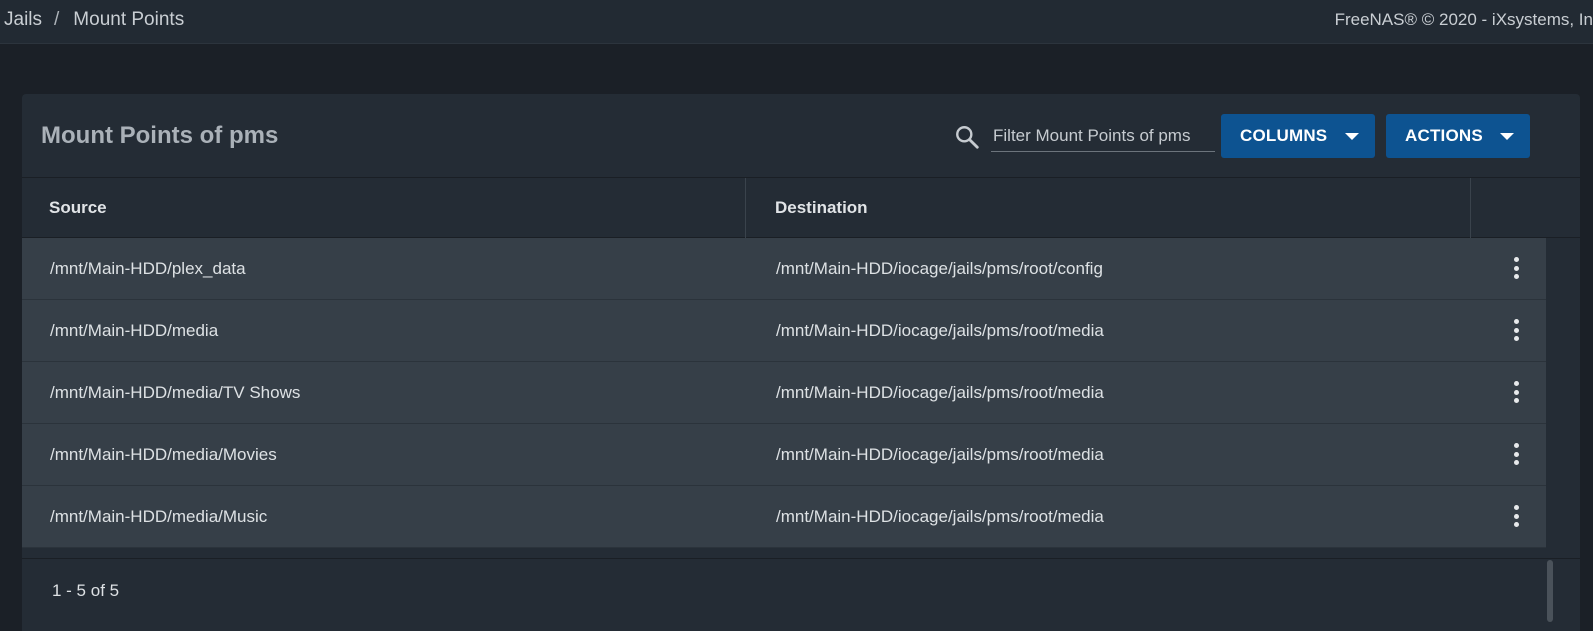 The height and width of the screenshot is (631, 1593). I want to click on breadcrumb: Jails / Mount Points, so click(94, 20).